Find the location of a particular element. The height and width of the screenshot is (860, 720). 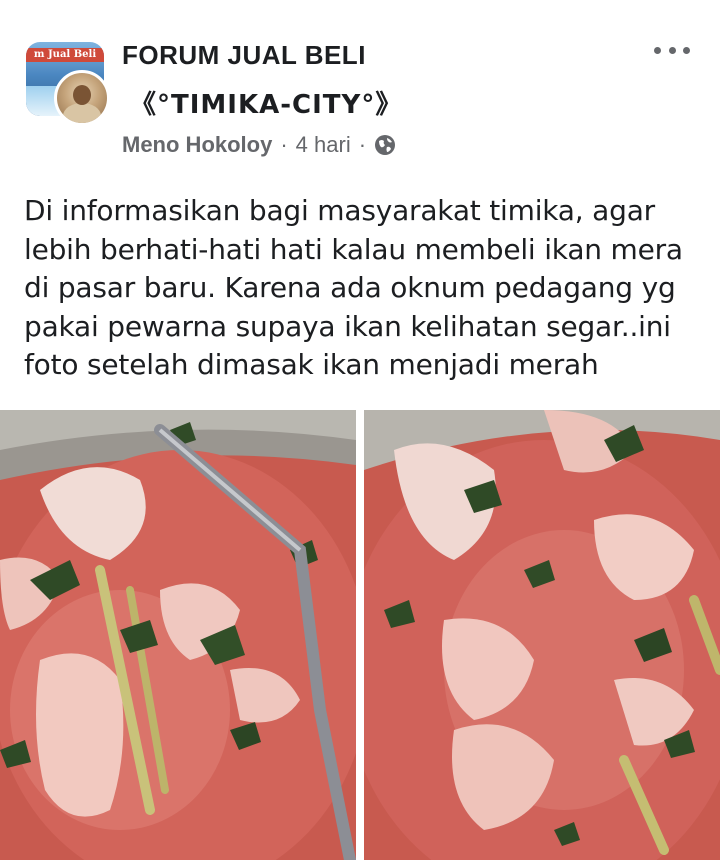

post-time: 4 hari is located at coordinates (323, 145).